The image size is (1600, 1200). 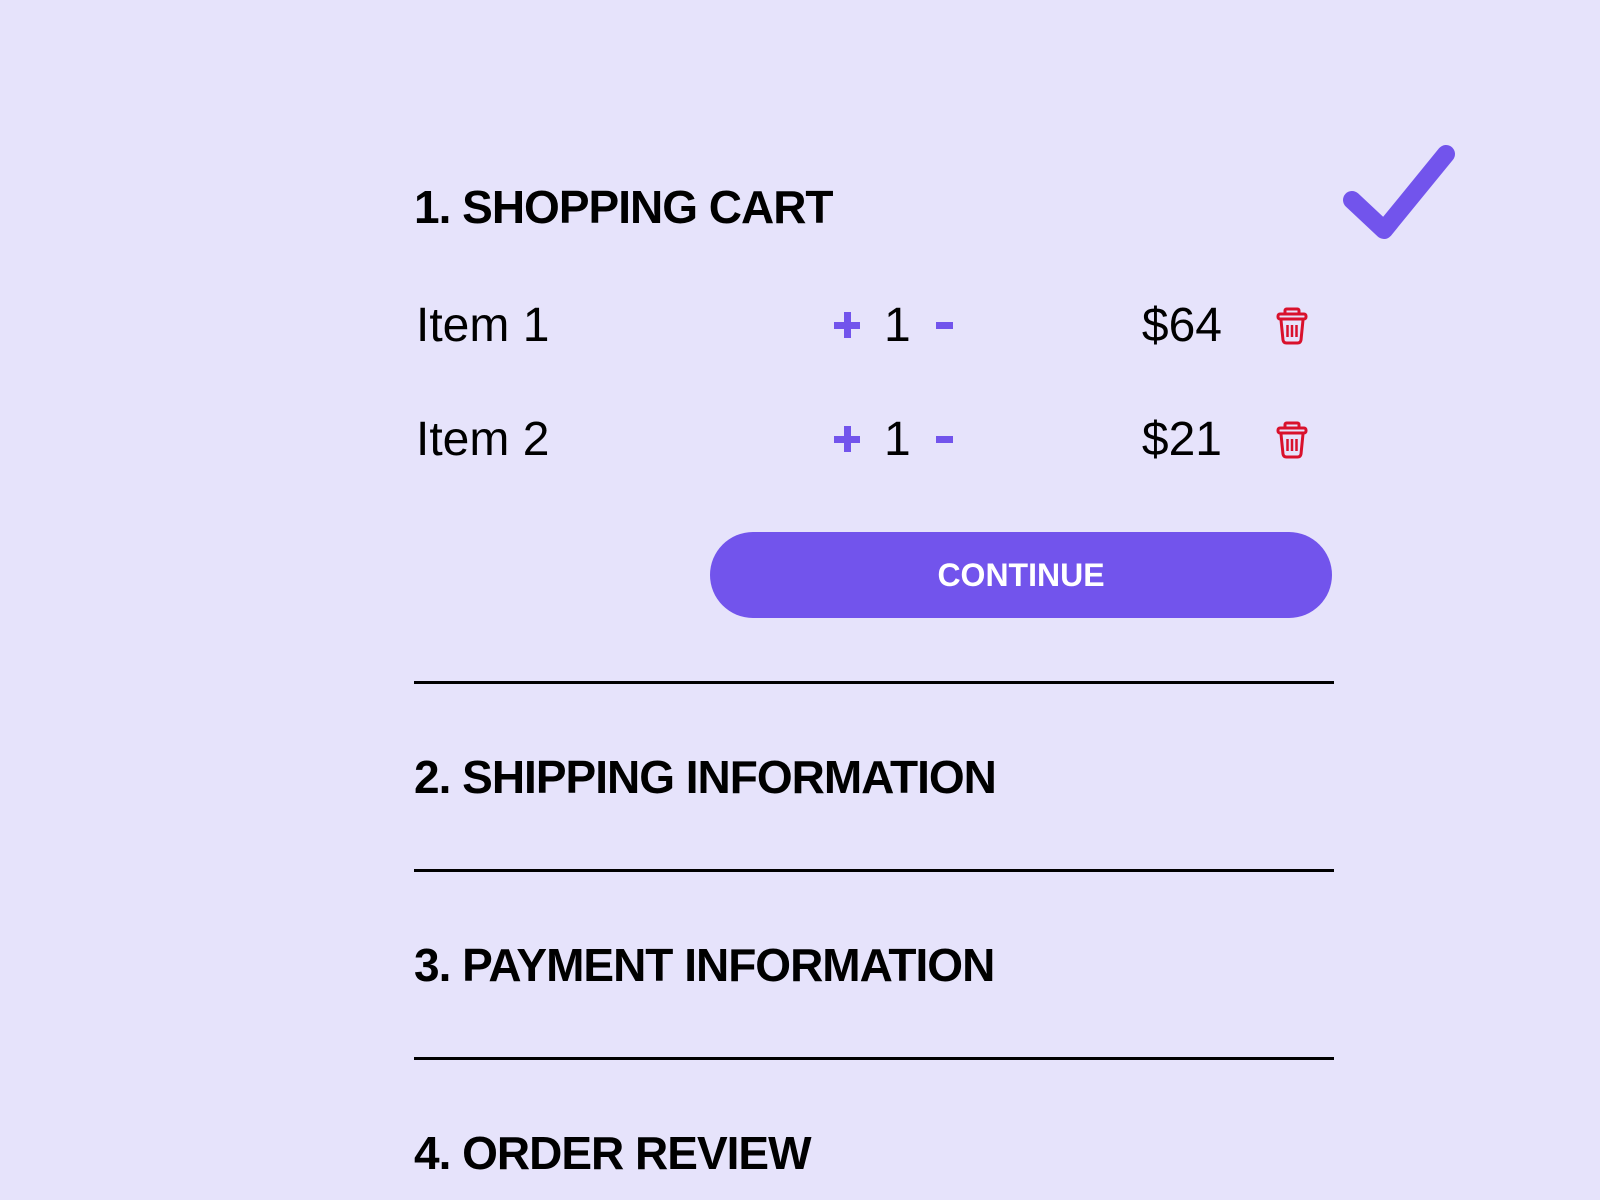 What do you see at coordinates (705, 777) in the screenshot?
I see `step-heading-shipping-information: 2. SHIPPING INFORMATION` at bounding box center [705, 777].